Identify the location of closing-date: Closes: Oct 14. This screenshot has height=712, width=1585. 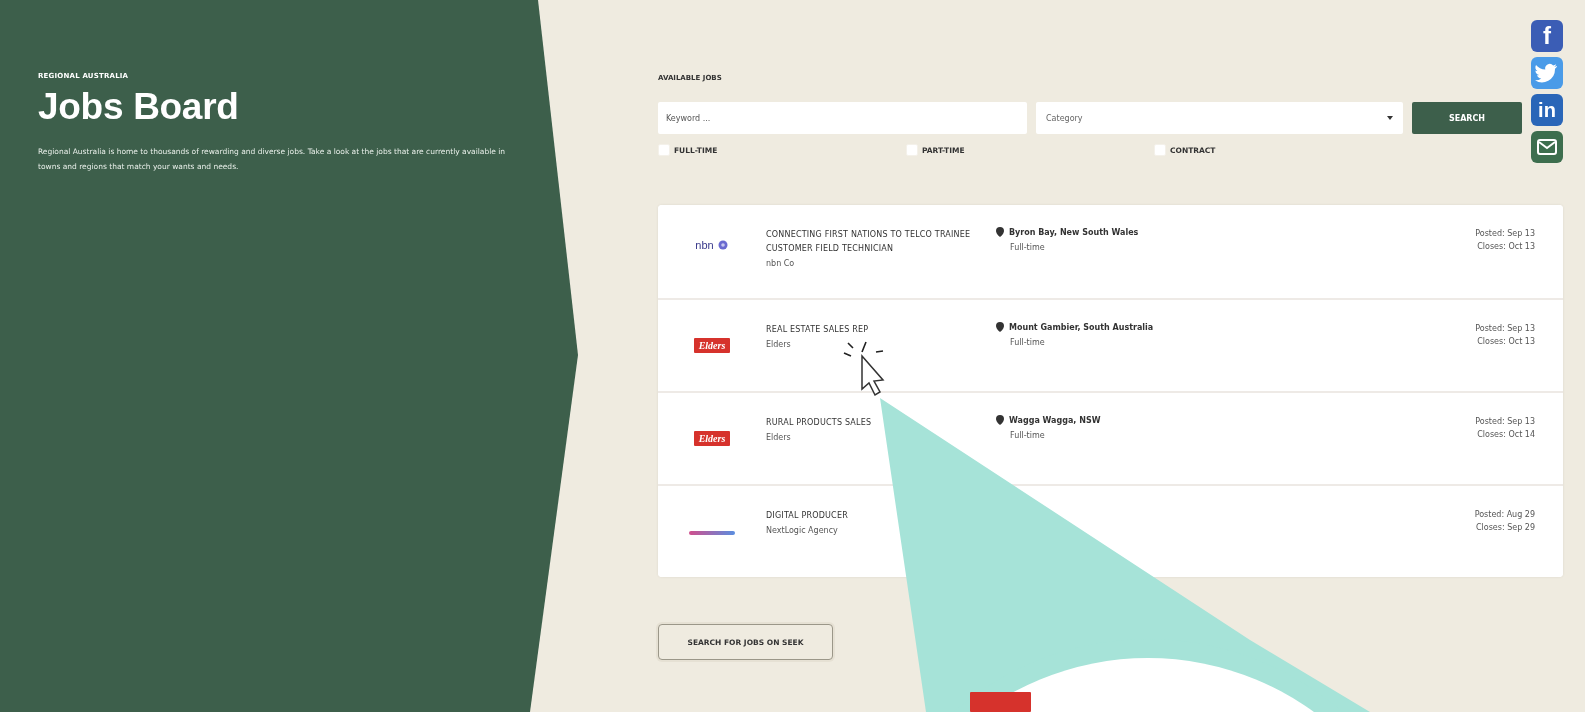
(1505, 435).